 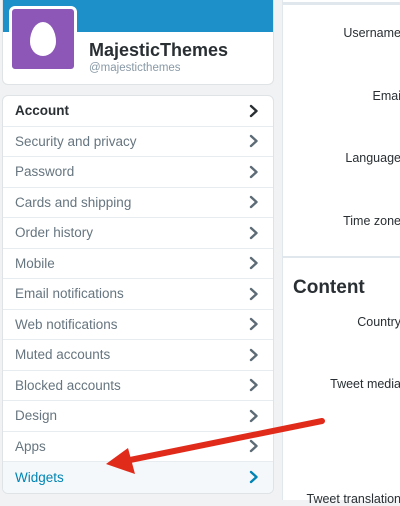 I want to click on menu-item-cards: Cards and shipping, so click(x=138, y=203).